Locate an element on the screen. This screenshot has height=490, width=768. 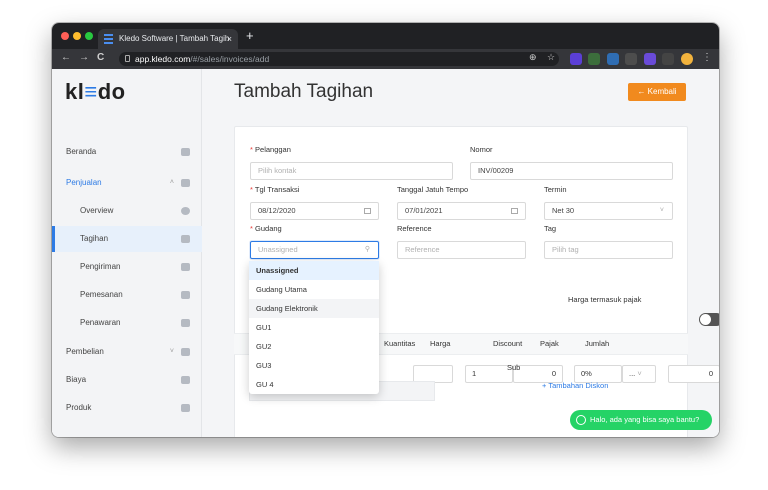
bag-icon is located at coordinates (185, 352).